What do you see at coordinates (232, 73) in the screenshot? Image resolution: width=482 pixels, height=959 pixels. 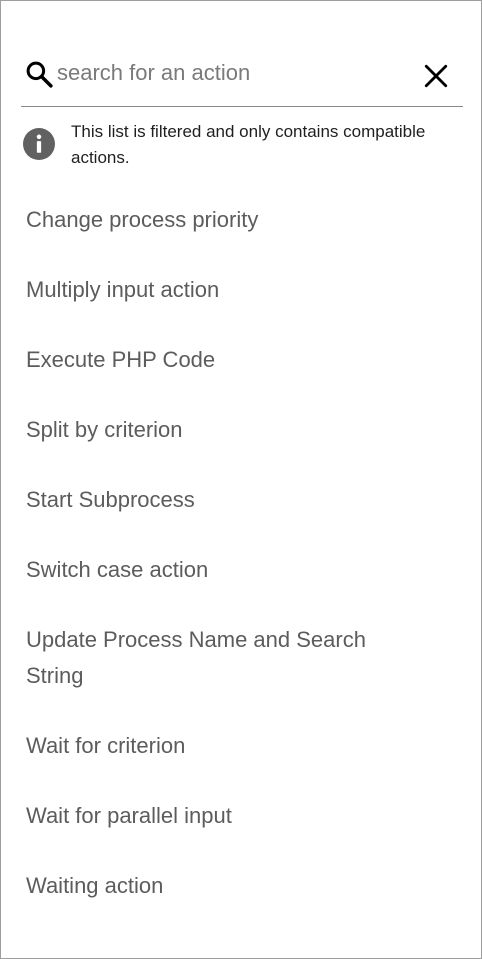 I see `search-input` at bounding box center [232, 73].